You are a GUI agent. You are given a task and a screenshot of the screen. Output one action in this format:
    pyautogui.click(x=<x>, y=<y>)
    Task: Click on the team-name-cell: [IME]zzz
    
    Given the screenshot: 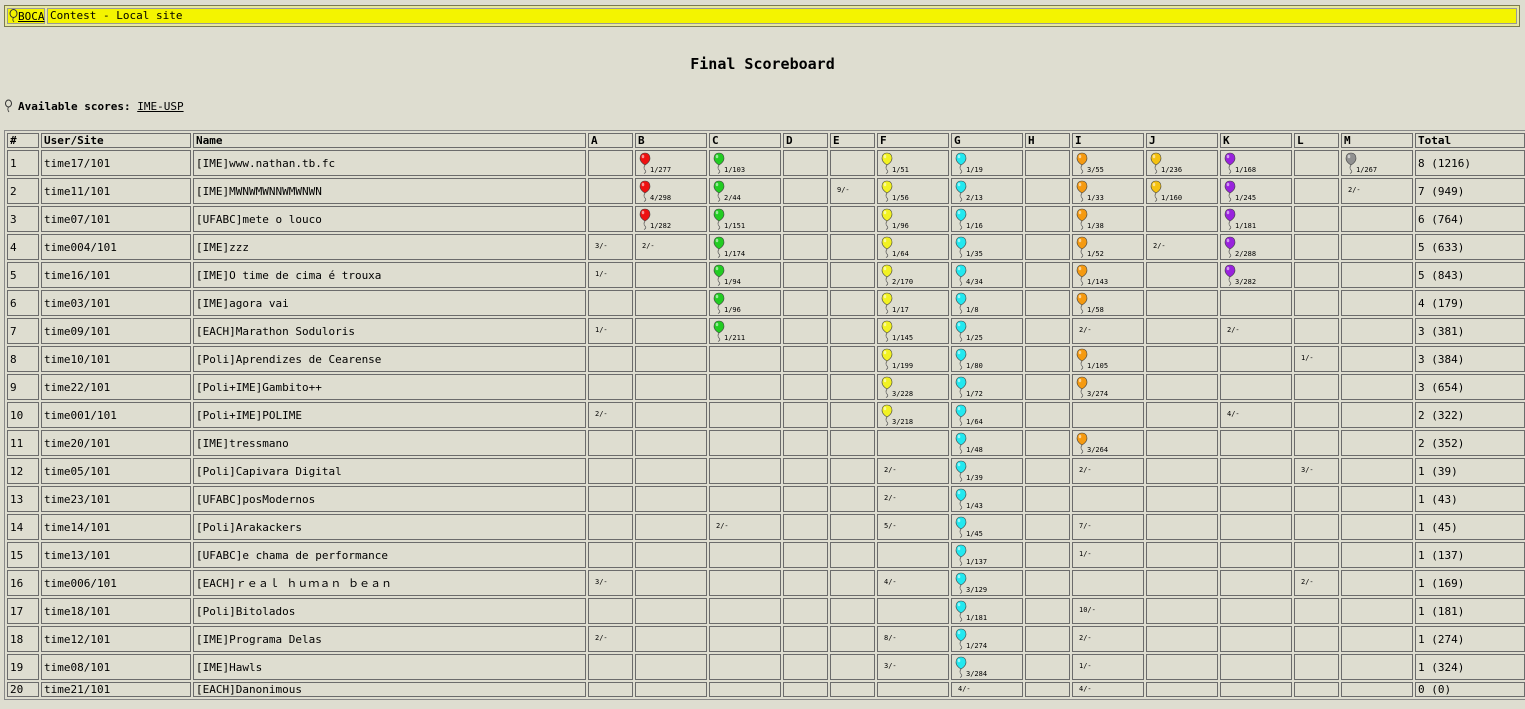 What is the action you would take?
    pyautogui.click(x=389, y=247)
    